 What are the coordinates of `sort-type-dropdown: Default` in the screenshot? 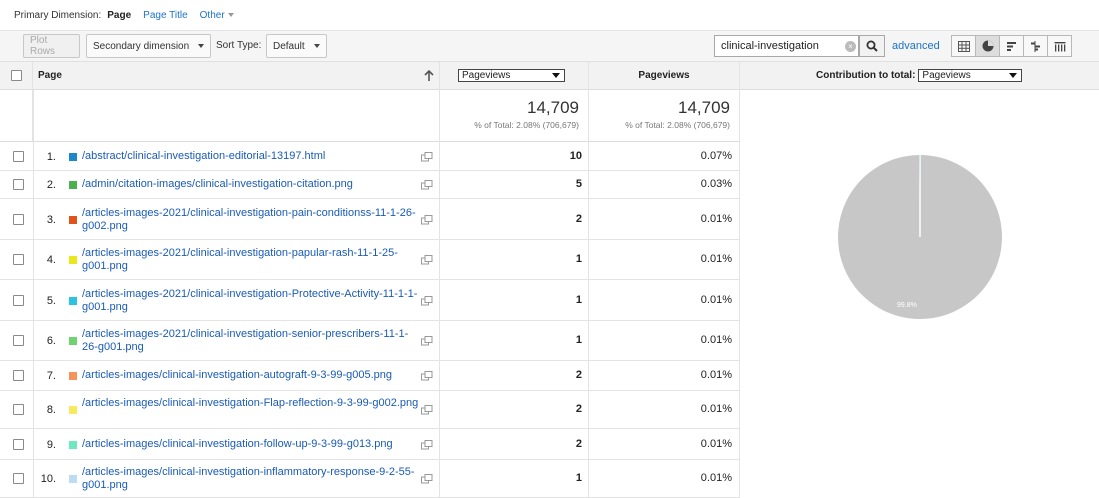 It's located at (296, 46).